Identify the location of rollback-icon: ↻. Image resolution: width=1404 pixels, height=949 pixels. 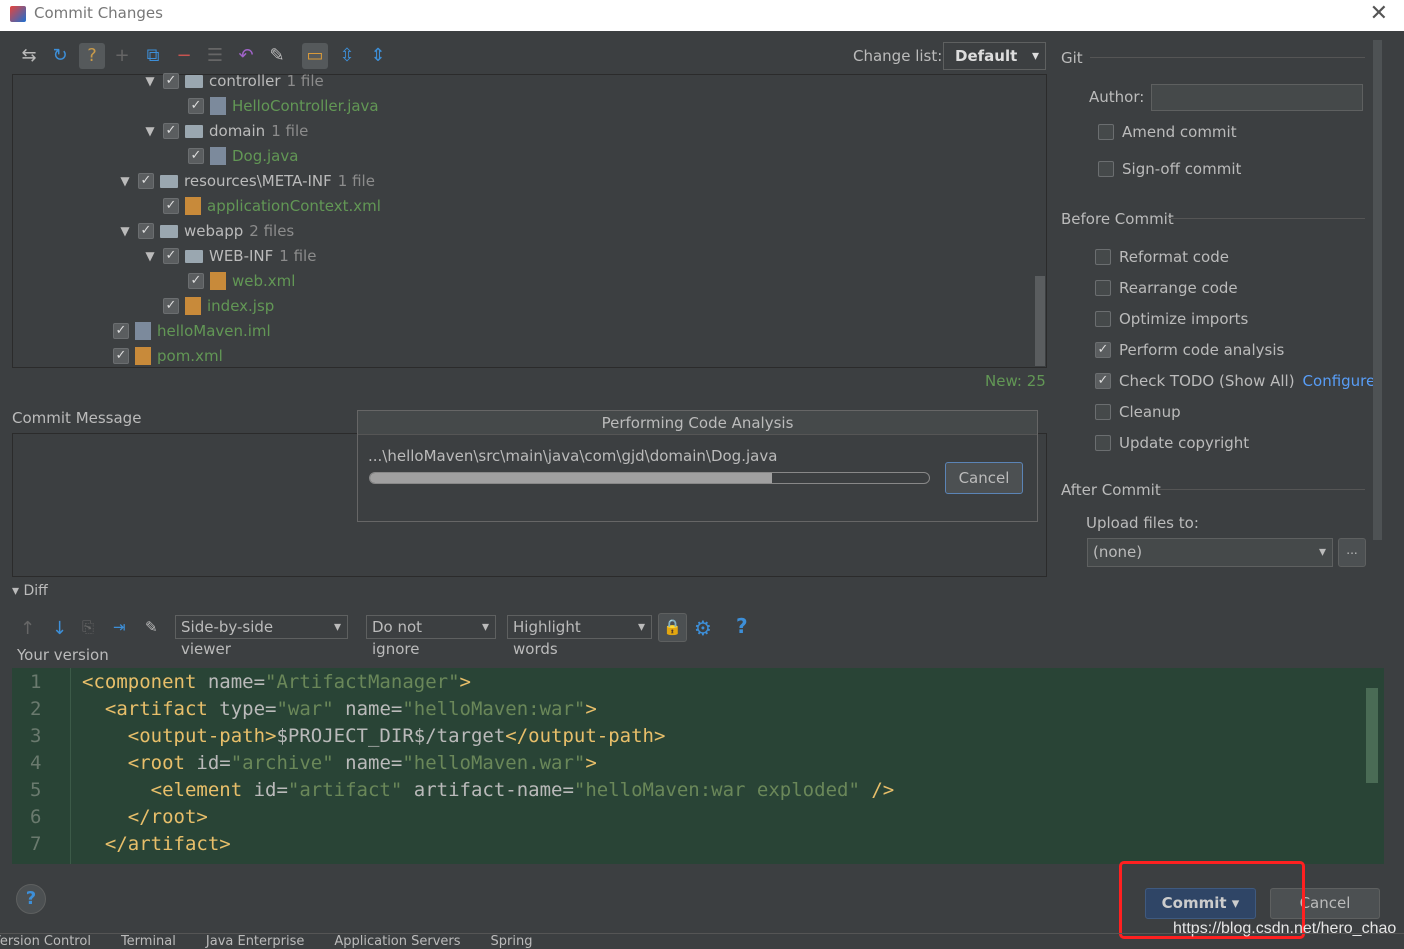
(60, 56).